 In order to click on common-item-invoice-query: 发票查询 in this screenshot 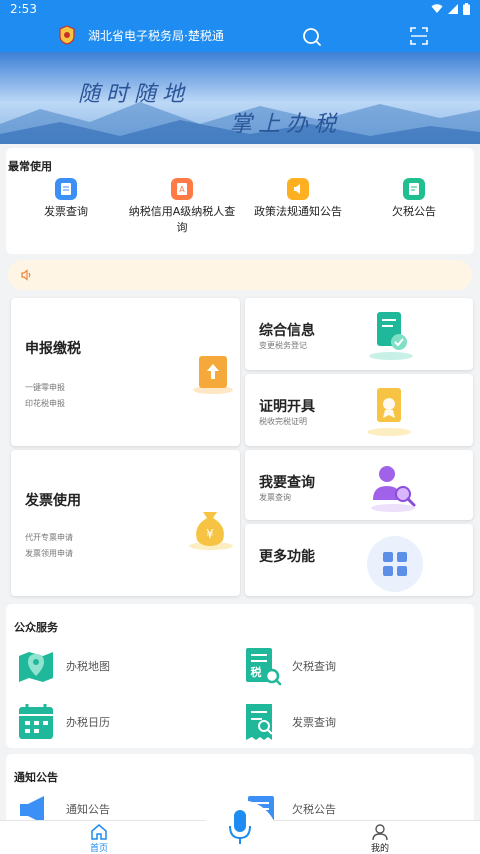, I will do `click(66, 199)`.